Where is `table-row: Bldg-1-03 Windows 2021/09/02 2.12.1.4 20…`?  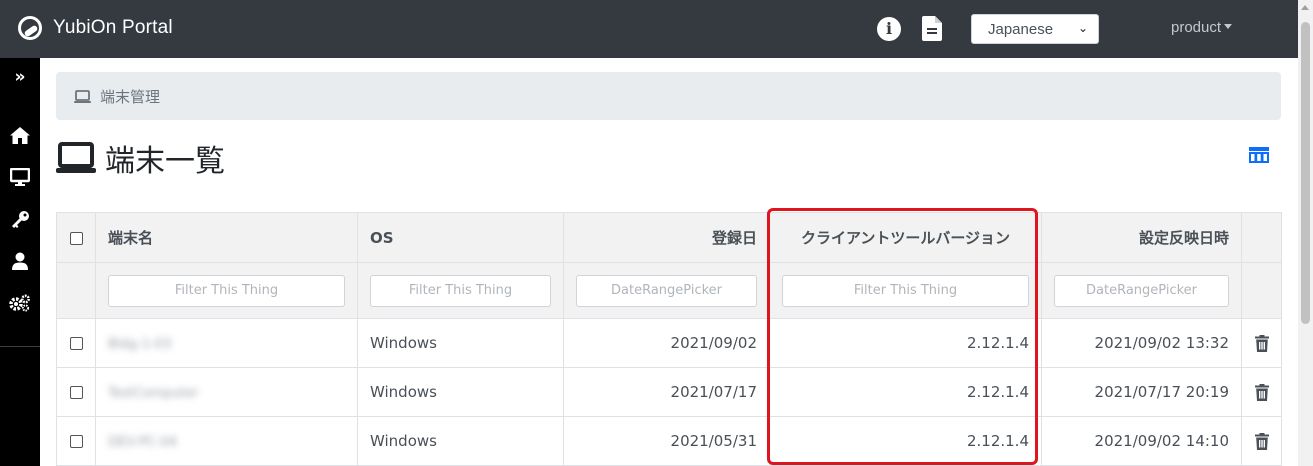 table-row: Bldg-1-03 Windows 2021/09/02 2.12.1.4 20… is located at coordinates (669, 343).